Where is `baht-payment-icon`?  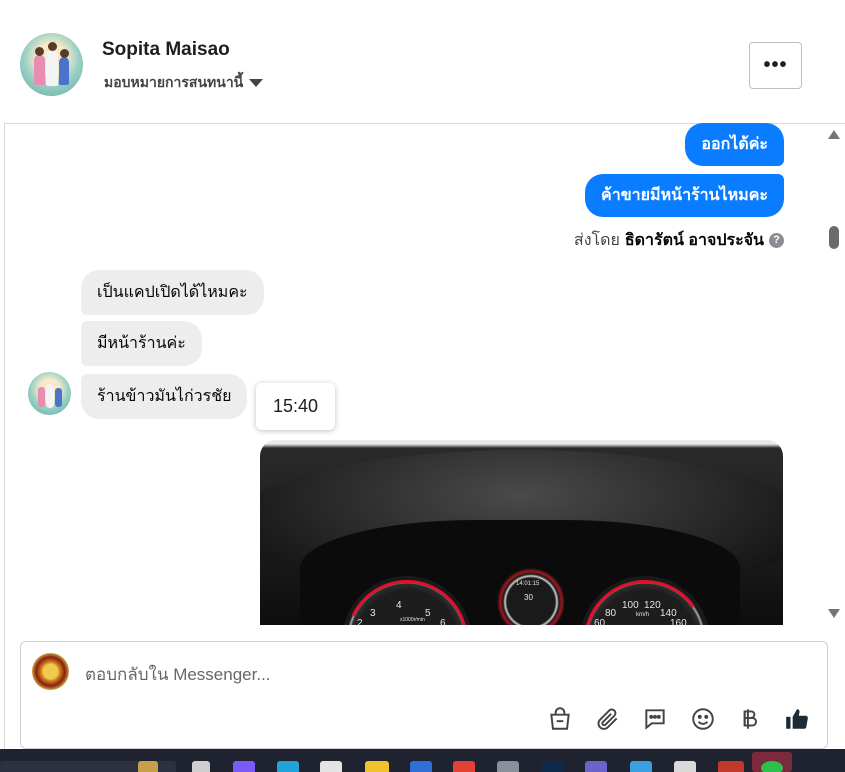
baht-payment-icon is located at coordinates (749, 719).